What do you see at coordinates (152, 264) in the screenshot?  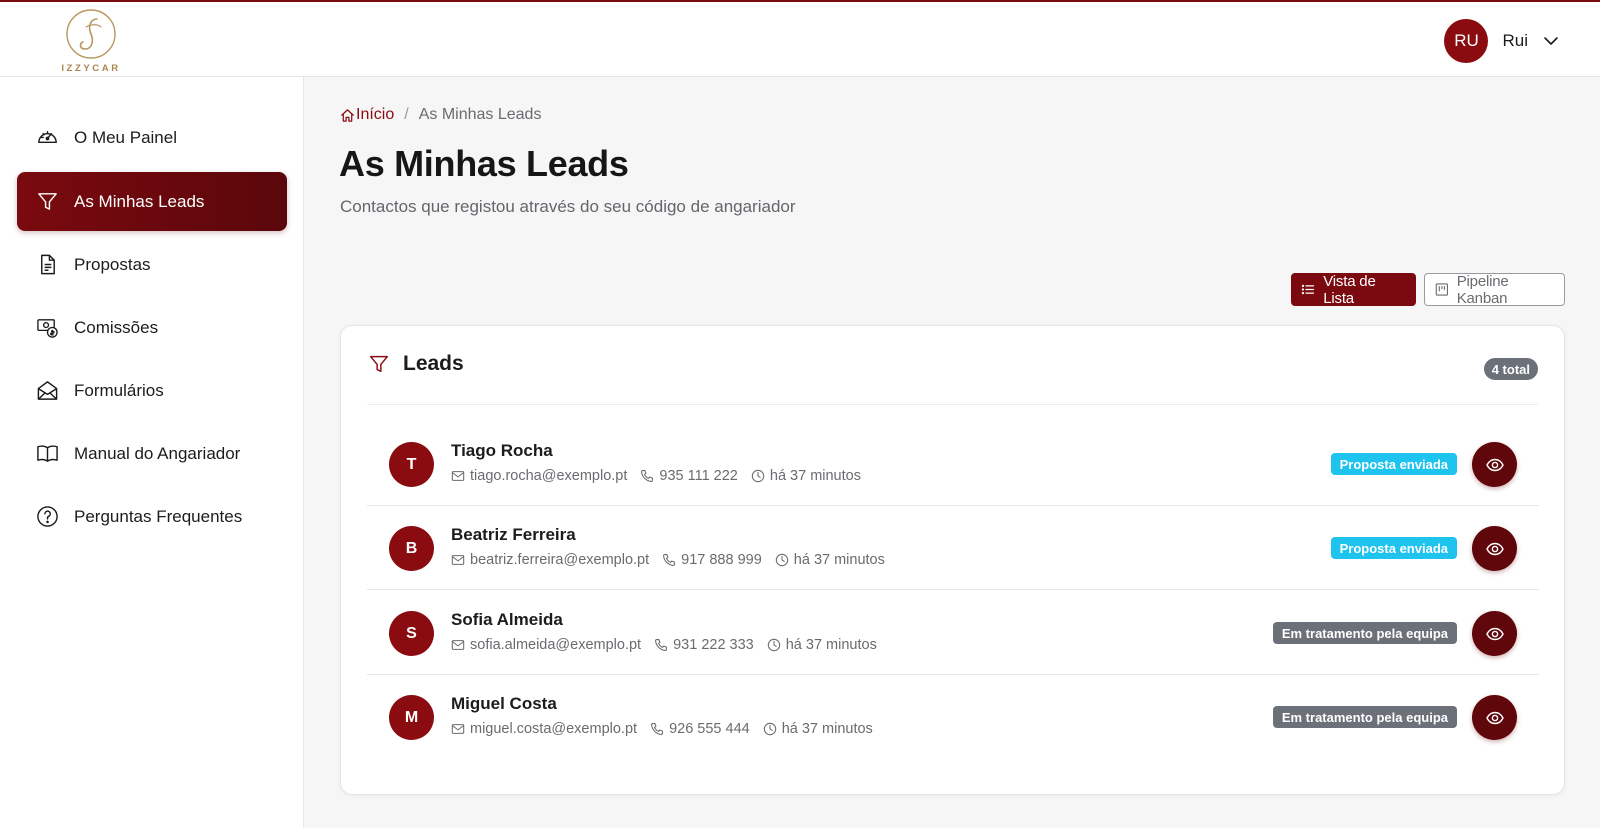 I see `sidebar-item-proposals: Propostas` at bounding box center [152, 264].